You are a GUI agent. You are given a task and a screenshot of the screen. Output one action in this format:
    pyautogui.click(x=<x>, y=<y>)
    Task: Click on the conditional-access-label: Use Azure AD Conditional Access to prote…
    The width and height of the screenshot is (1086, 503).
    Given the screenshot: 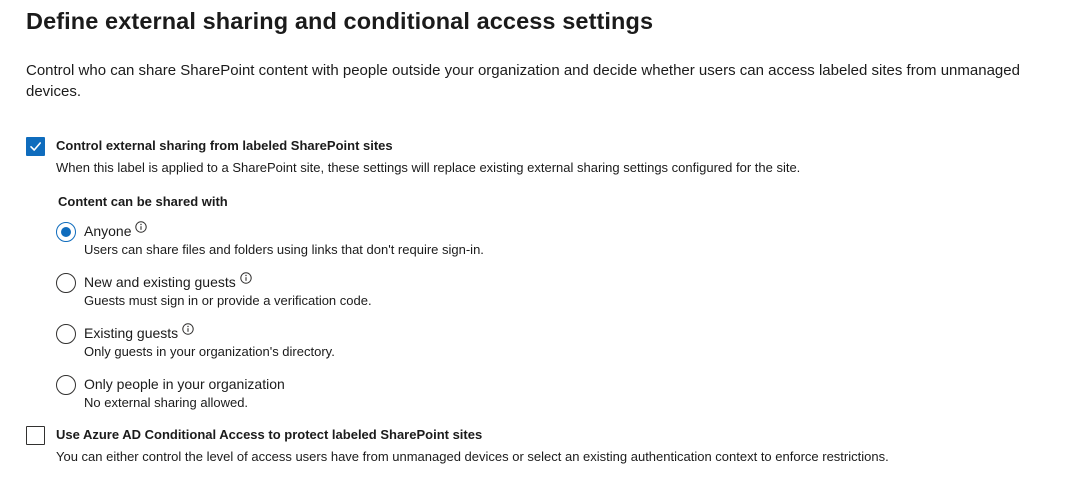 What is the action you would take?
    pyautogui.click(x=269, y=434)
    